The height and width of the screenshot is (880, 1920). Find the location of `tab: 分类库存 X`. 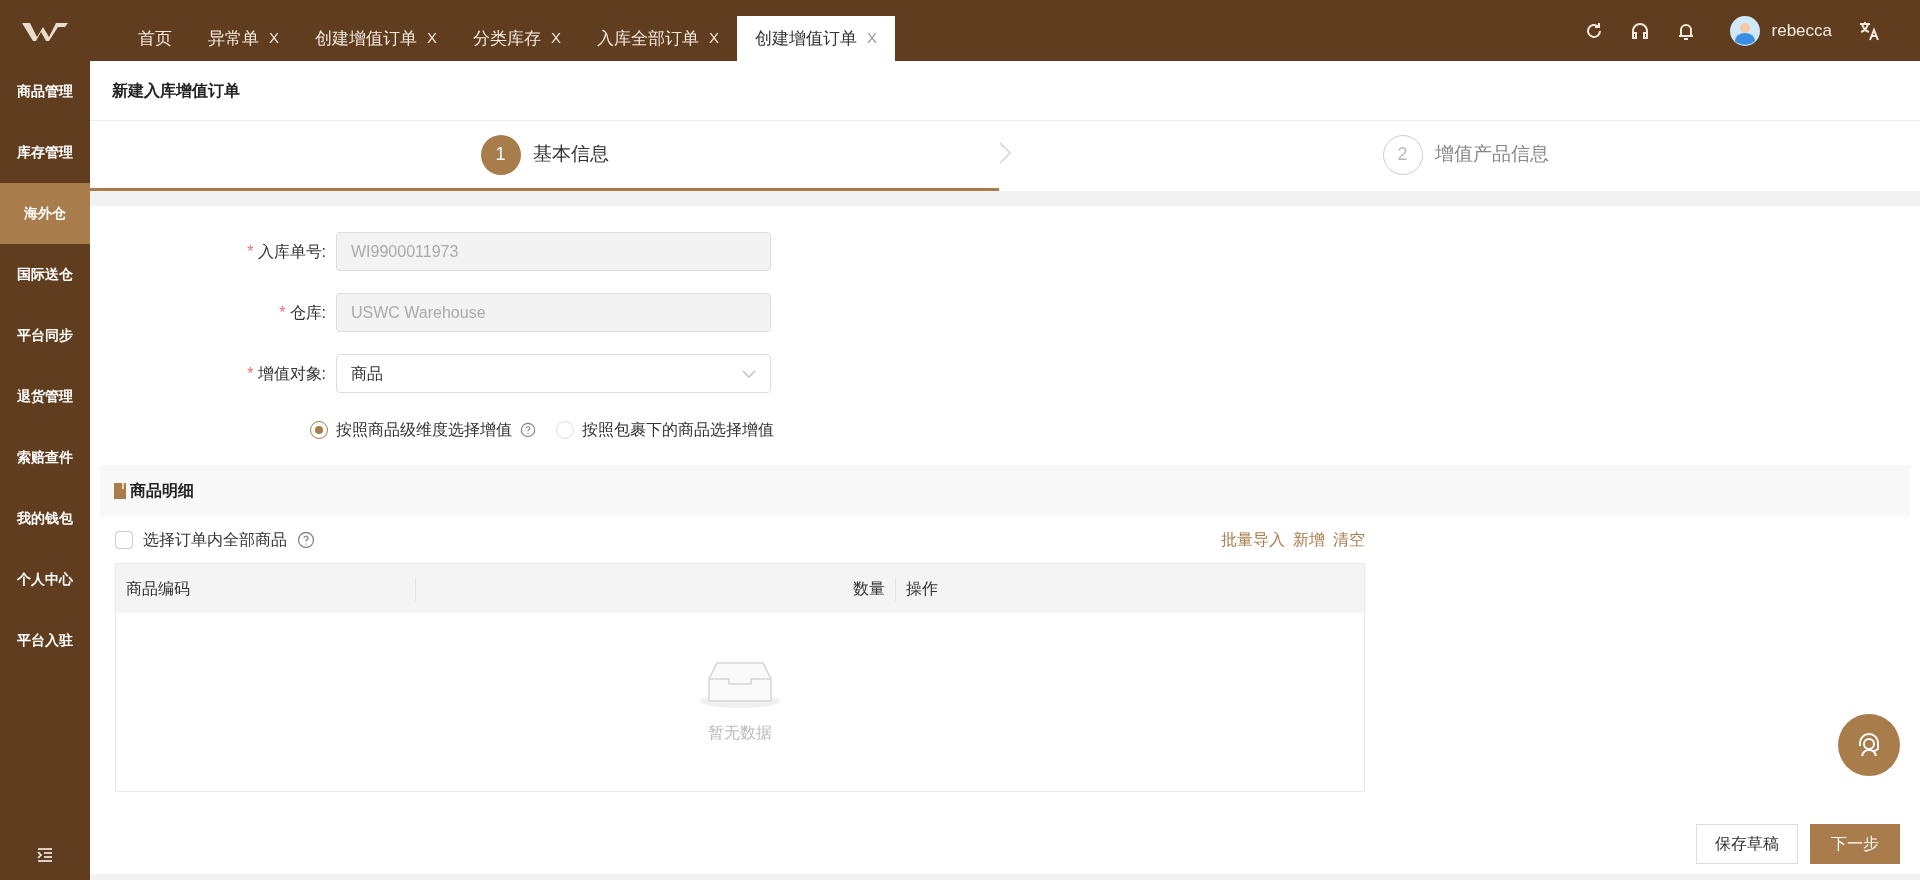

tab: 分类库存 X is located at coordinates (517, 38).